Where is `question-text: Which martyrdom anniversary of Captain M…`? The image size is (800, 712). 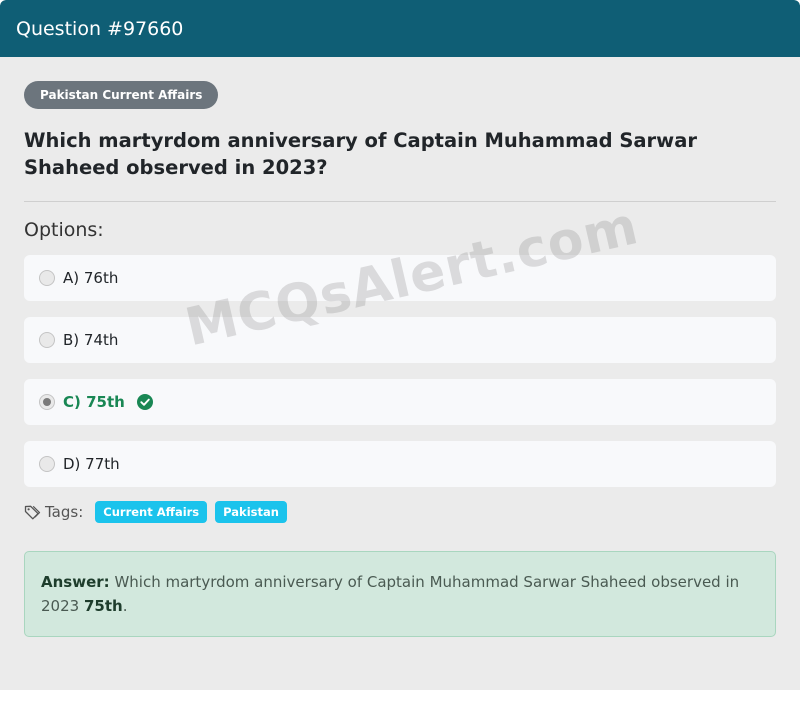
question-text: Which martyrdom anniversary of Captain M… is located at coordinates (360, 154).